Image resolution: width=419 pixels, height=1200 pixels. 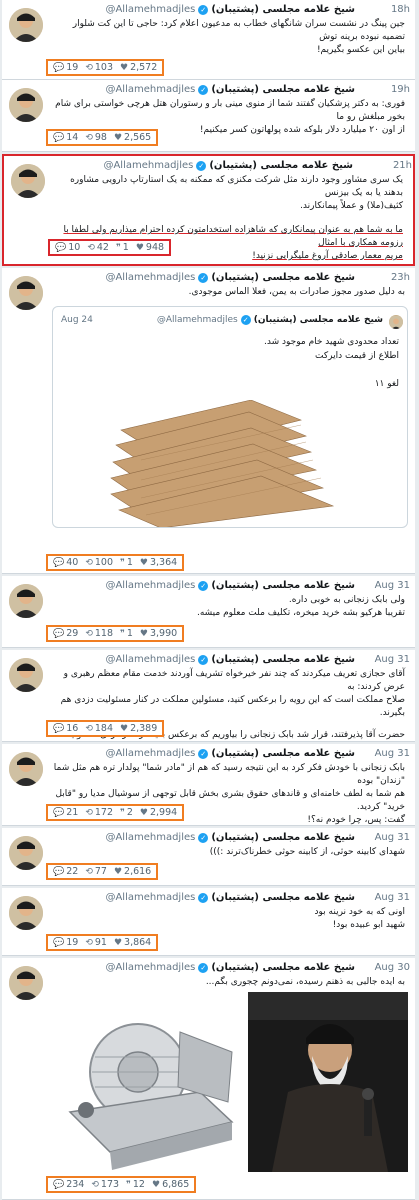 I want to click on reply-button: 💬 22, so click(x=65, y=871).